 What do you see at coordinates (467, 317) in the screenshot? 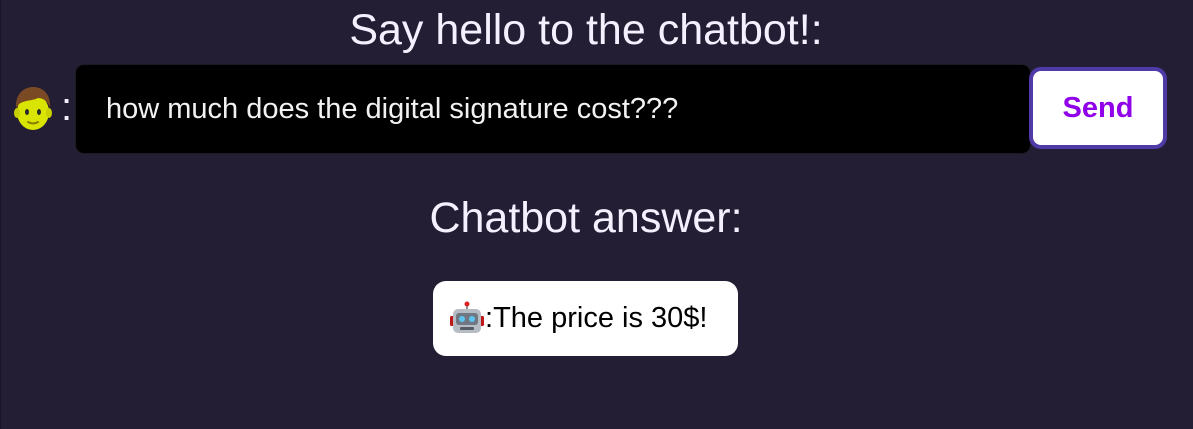
I see `robot-face-icon` at bounding box center [467, 317].